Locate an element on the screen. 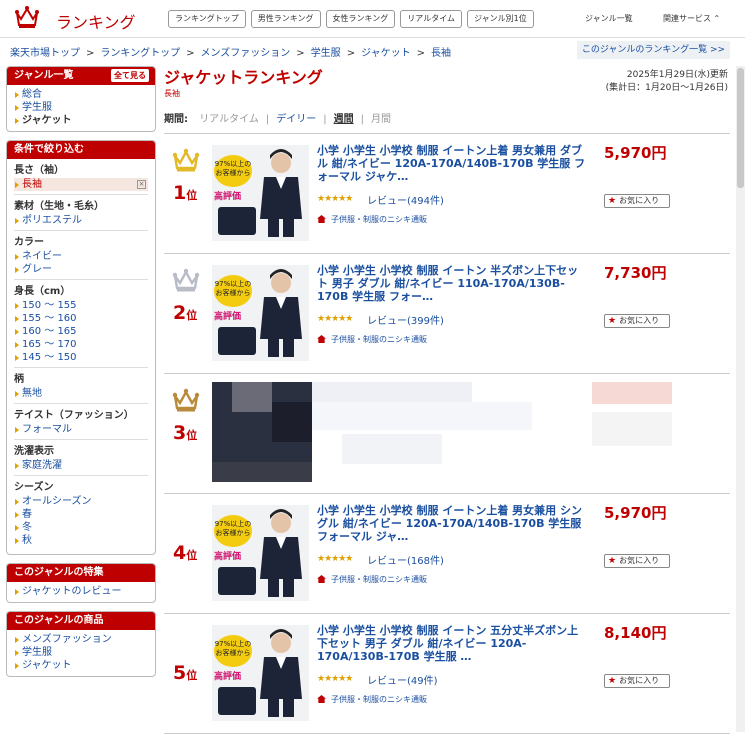 The width and height of the screenshot is (745, 734). update-info: 2025年1月29日(水)更新 (集計日：1月20日～1月26日) is located at coordinates (667, 82).